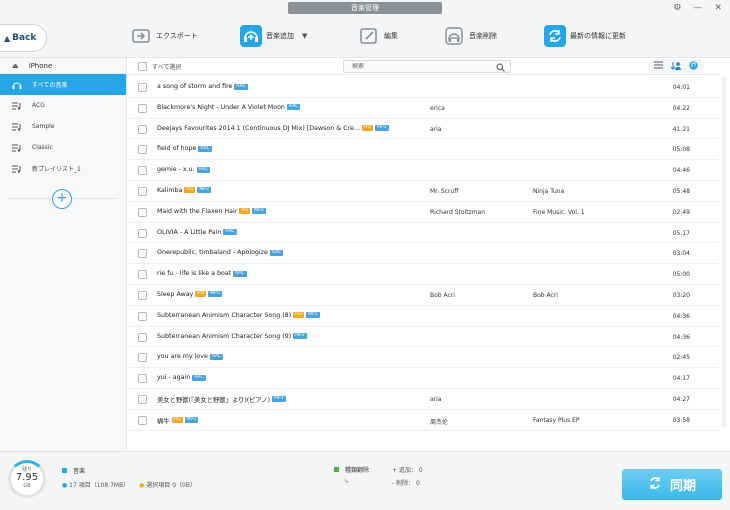 This screenshot has width=730, height=510. Describe the element at coordinates (221, 399) in the screenshot. I see `song-title-cell: 美女と野獣(『美女と野獣』より)(ピアノ) MP3` at that location.